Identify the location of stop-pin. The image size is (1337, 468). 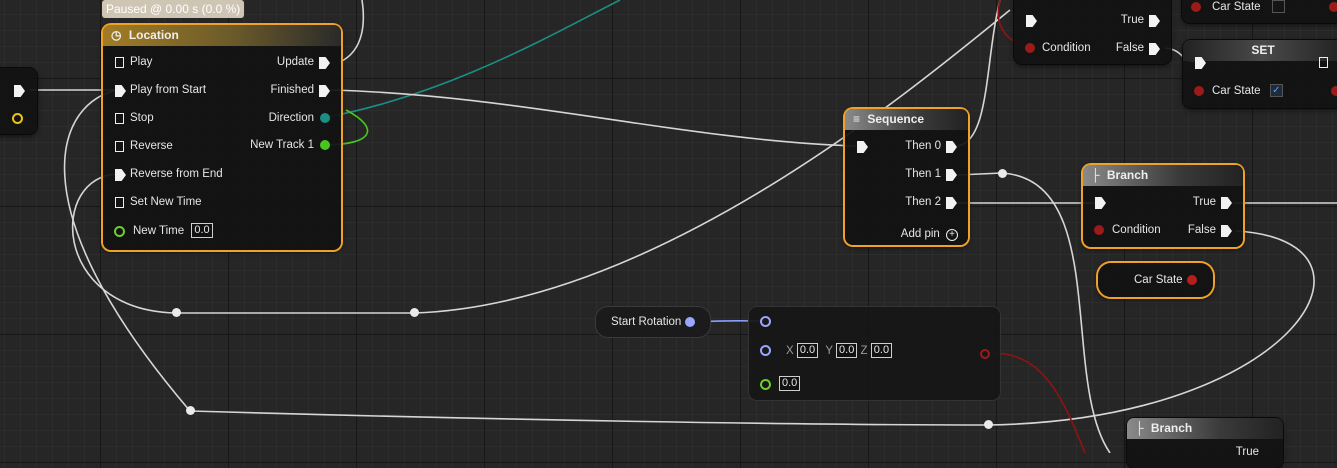
(119, 118).